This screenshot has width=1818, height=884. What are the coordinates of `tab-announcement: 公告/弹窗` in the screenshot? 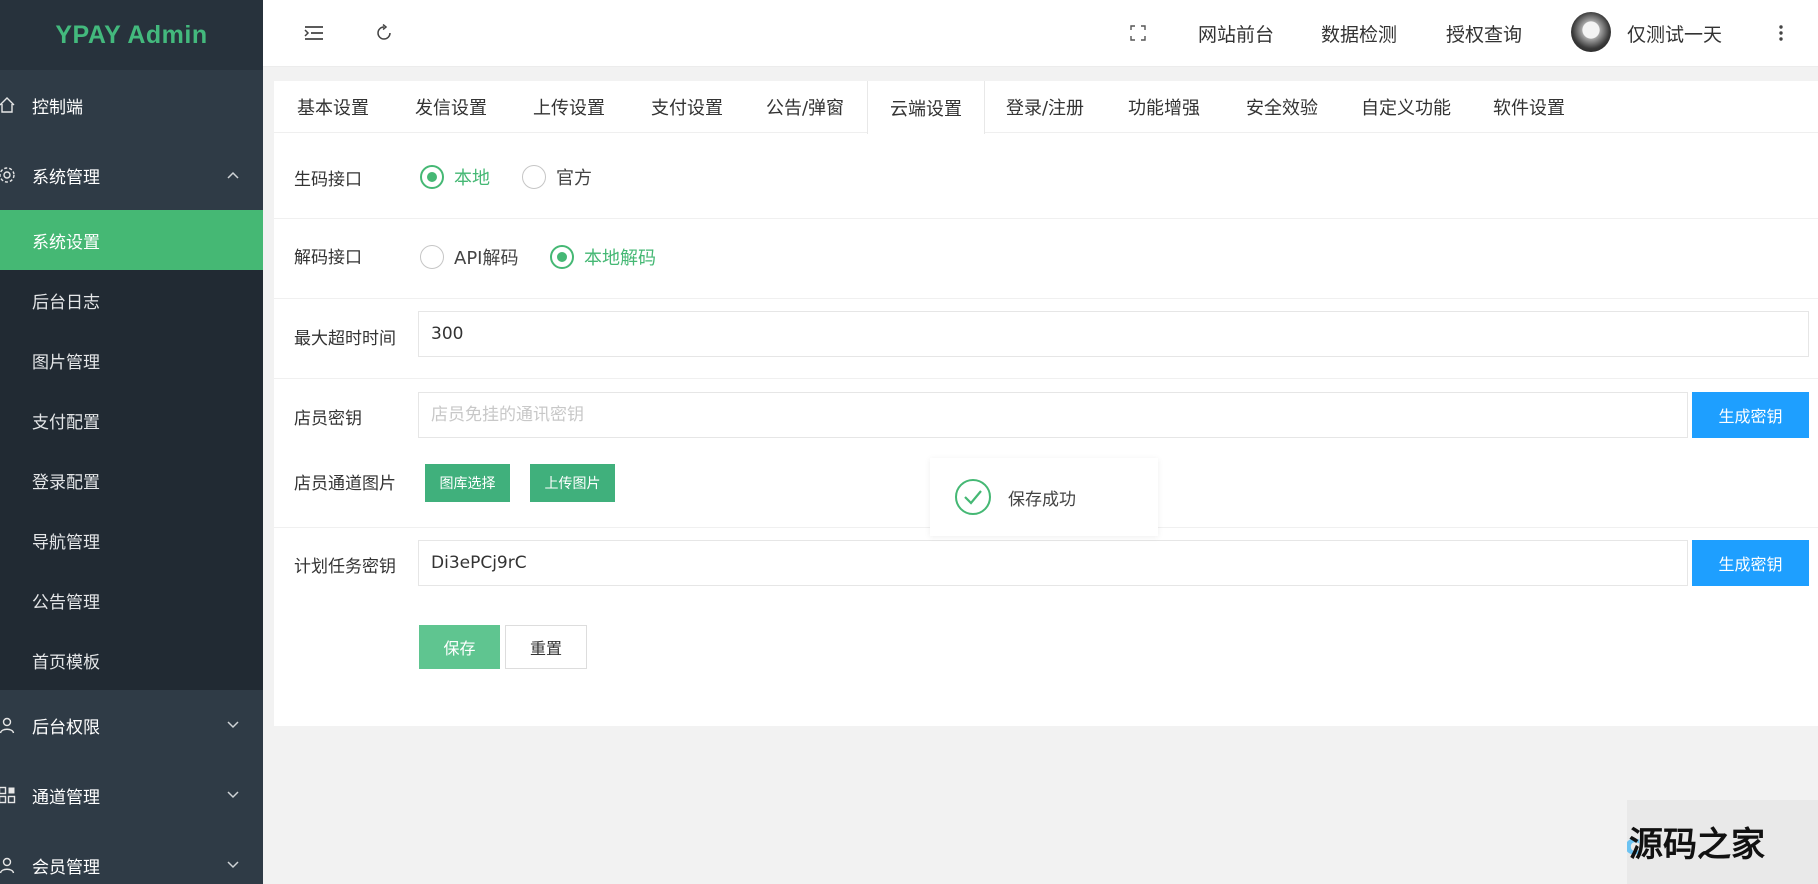 It's located at (805, 107).